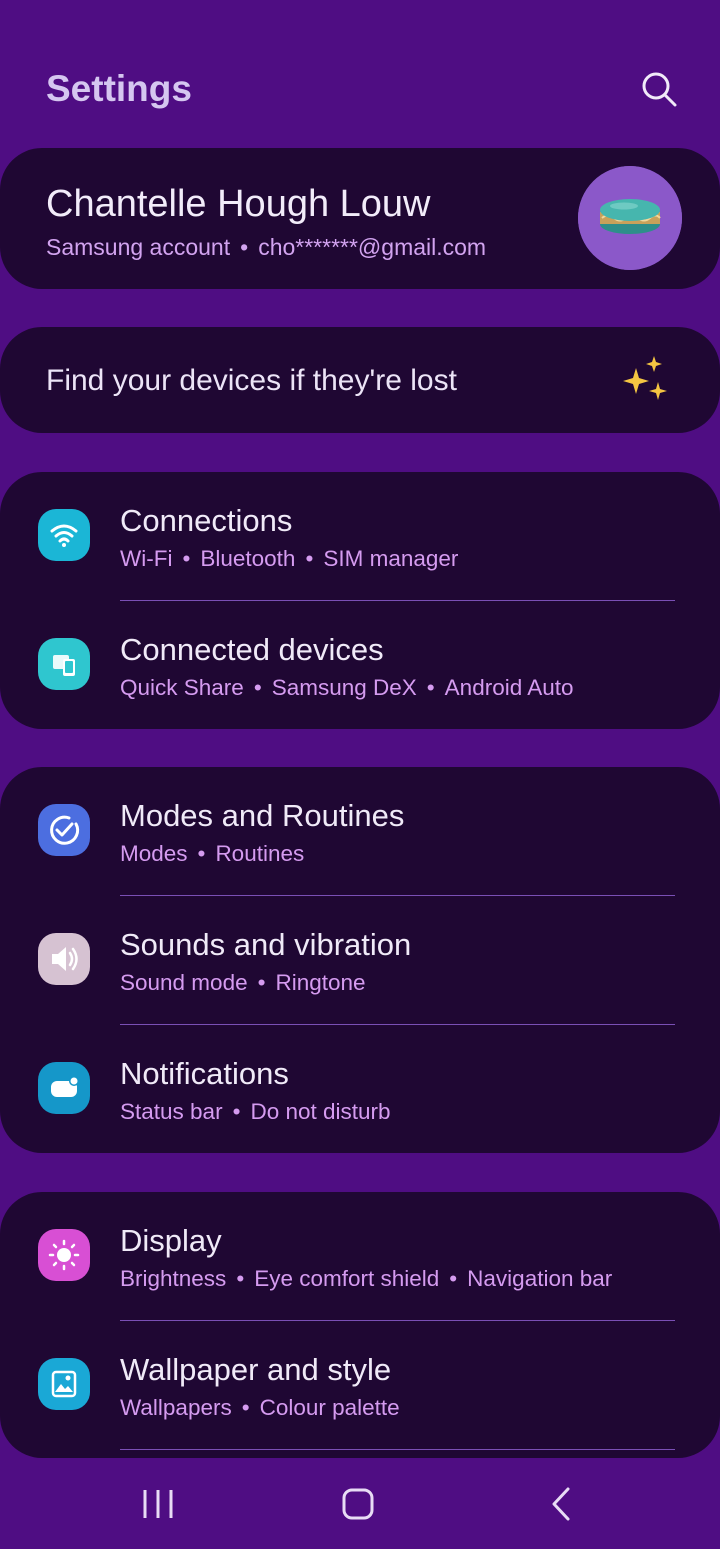 Image resolution: width=720 pixels, height=1549 pixels. I want to click on sub-label: Do not disturb, so click(320, 1111).